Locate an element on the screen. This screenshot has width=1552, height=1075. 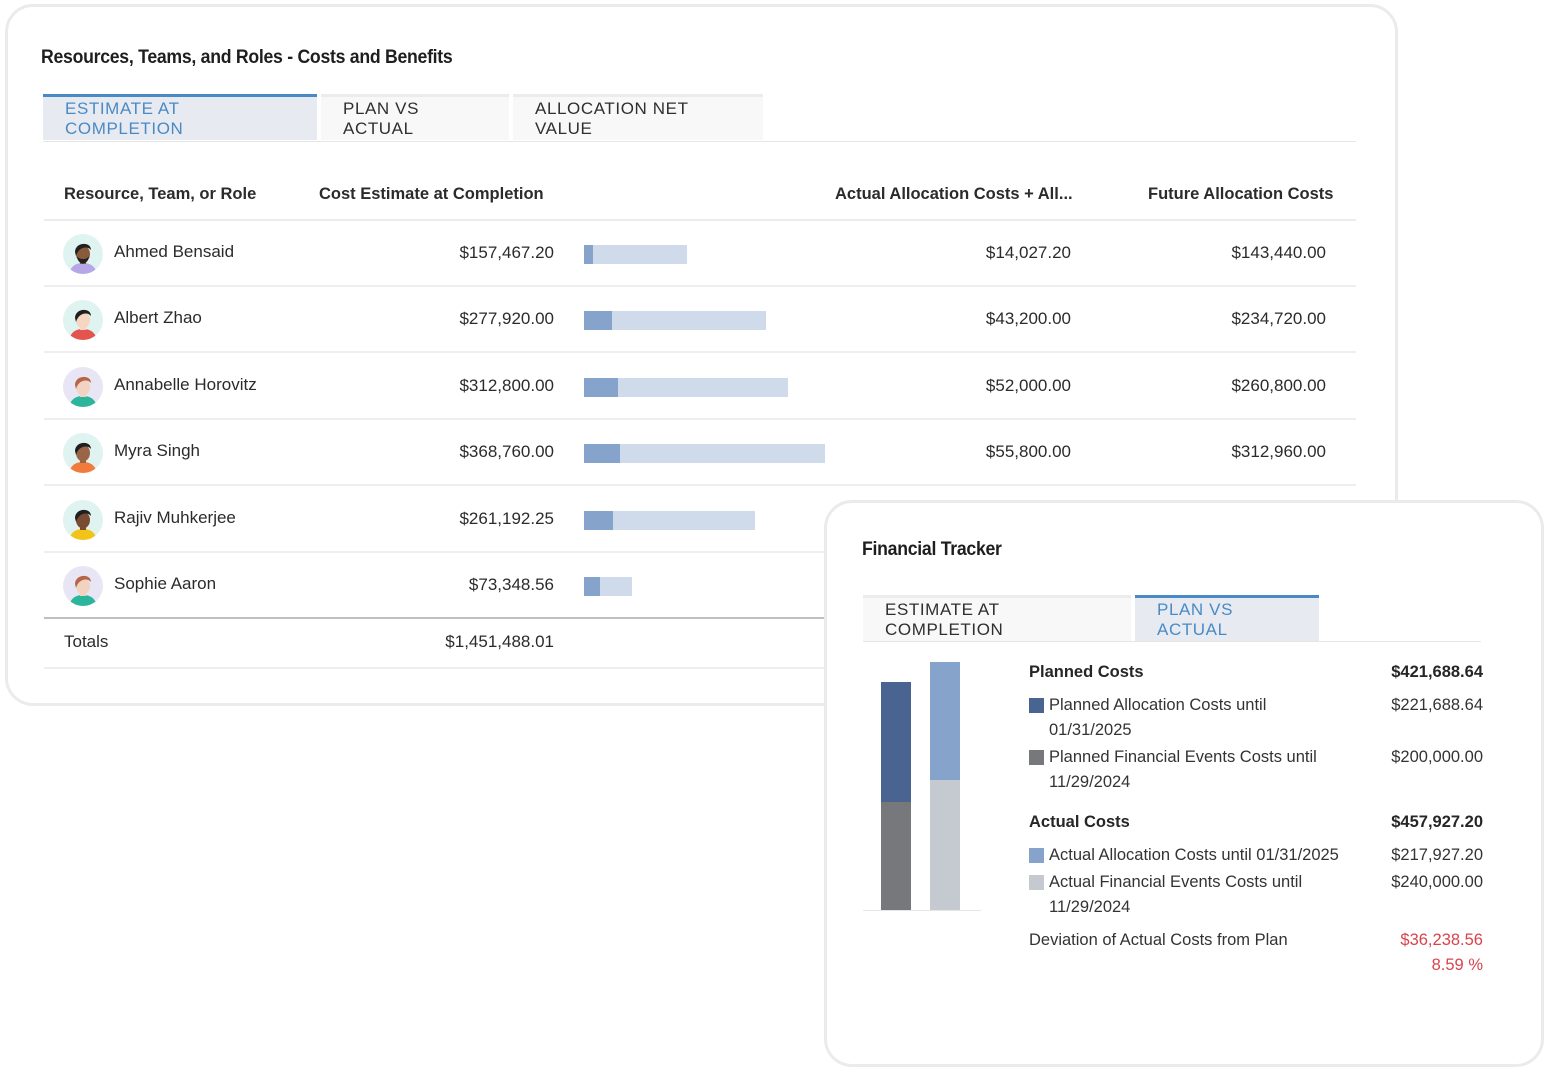
cost-estimate-value: $73,348.56 is located at coordinates (511, 584).